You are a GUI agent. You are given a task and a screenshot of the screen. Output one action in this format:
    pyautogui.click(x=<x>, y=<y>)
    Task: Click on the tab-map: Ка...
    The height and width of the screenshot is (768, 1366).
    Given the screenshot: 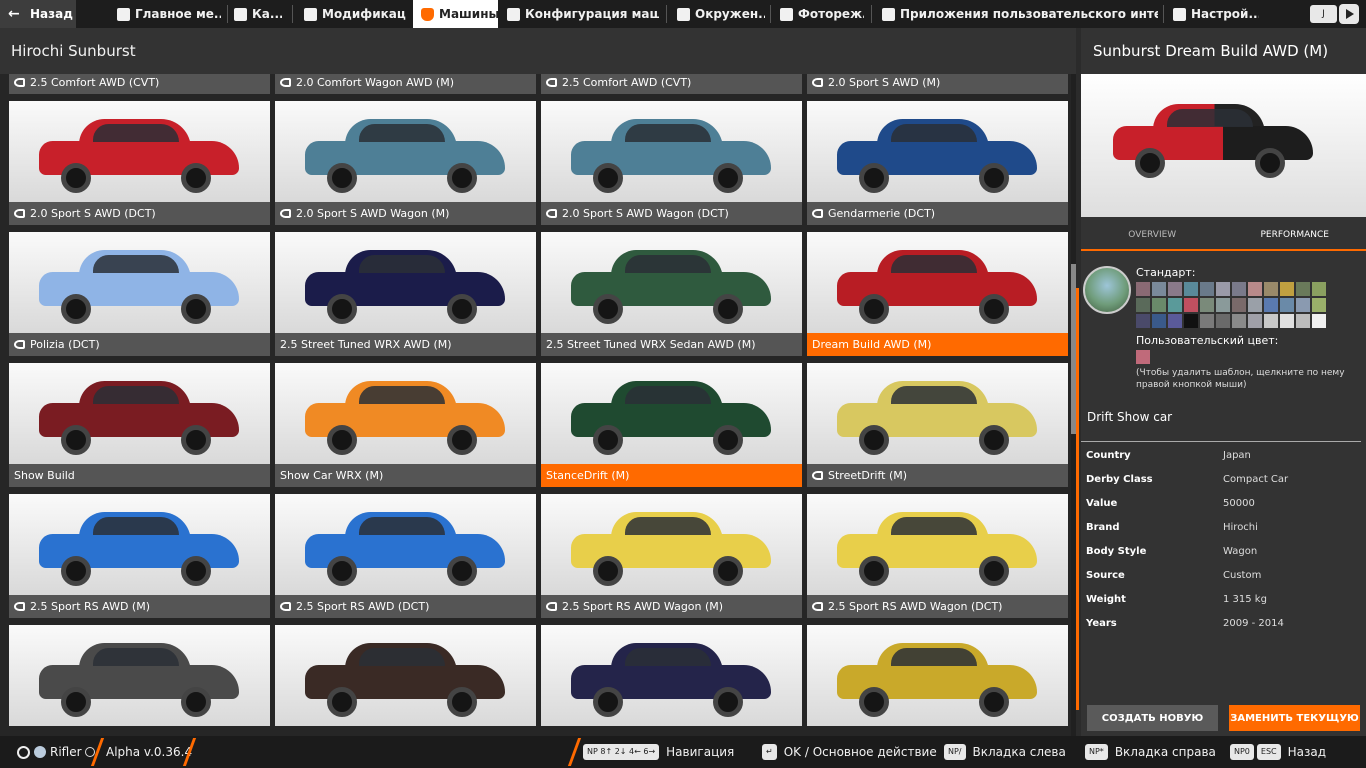 What is the action you would take?
    pyautogui.click(x=258, y=14)
    